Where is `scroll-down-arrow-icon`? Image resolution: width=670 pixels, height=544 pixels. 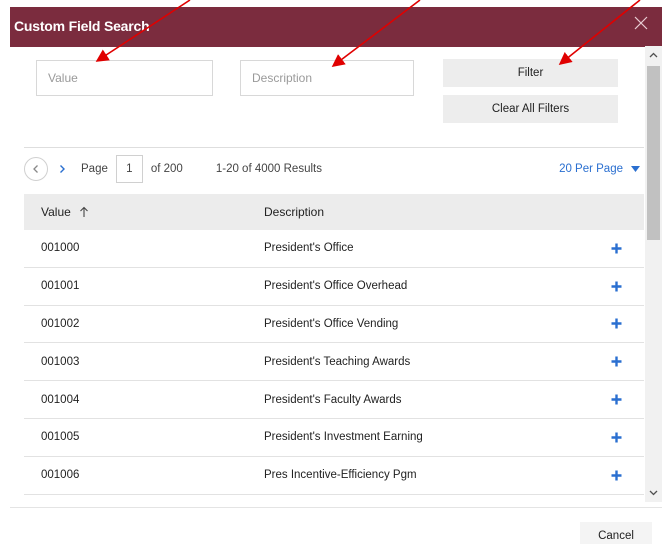 scroll-down-arrow-icon is located at coordinates (653, 492).